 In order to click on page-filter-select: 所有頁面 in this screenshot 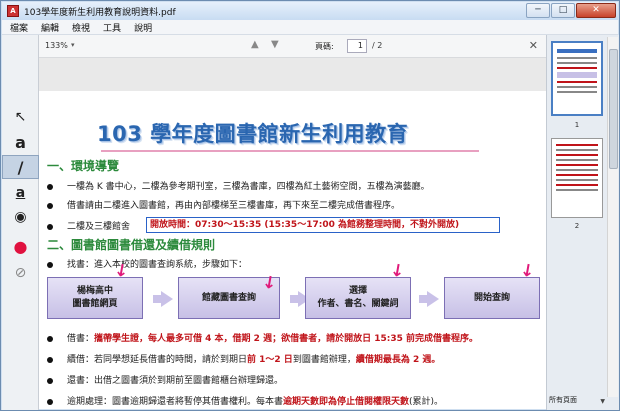, I will do `click(577, 400)`.